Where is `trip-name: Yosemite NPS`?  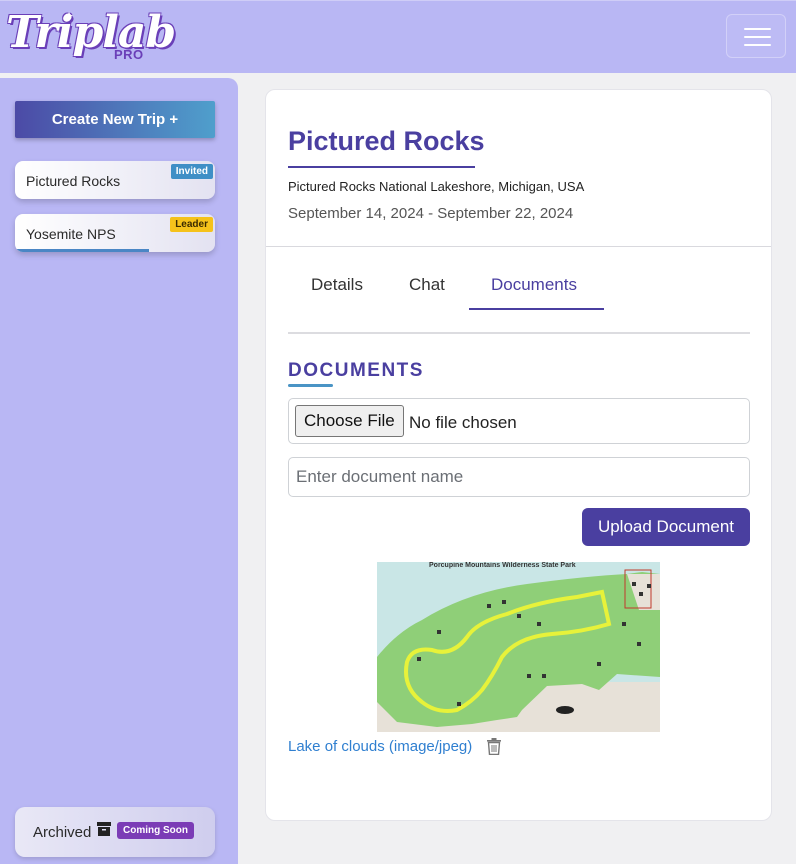 trip-name: Yosemite NPS is located at coordinates (71, 234).